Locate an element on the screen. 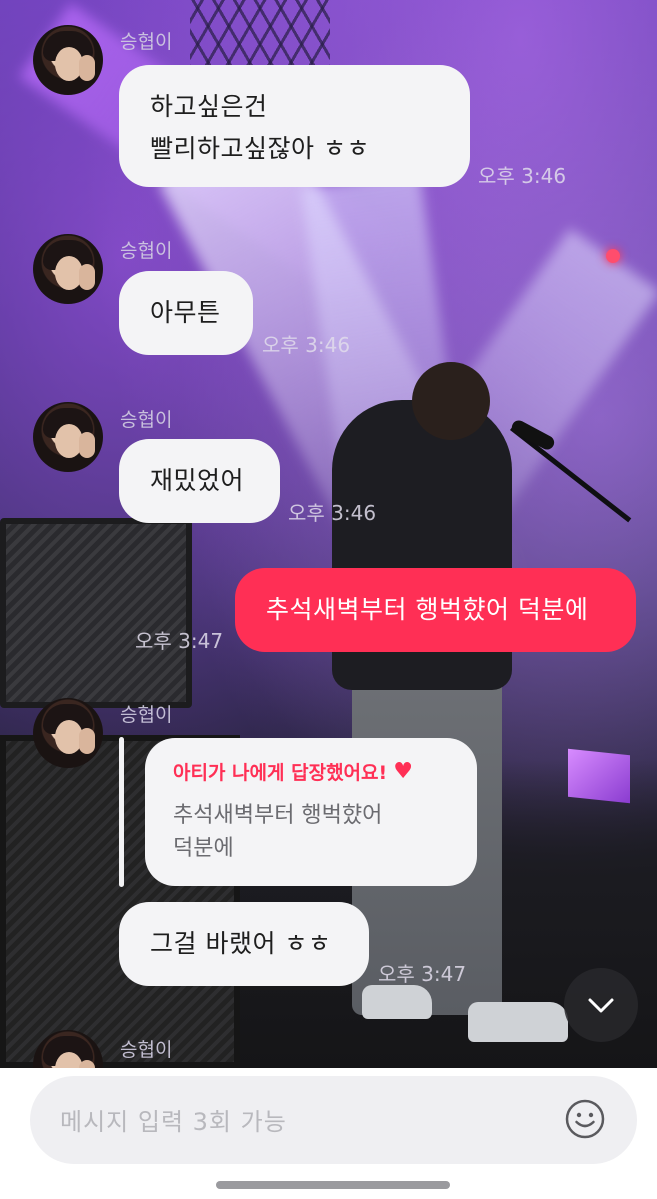 This screenshot has width=657, height=1199. home-indicator is located at coordinates (333, 1185).